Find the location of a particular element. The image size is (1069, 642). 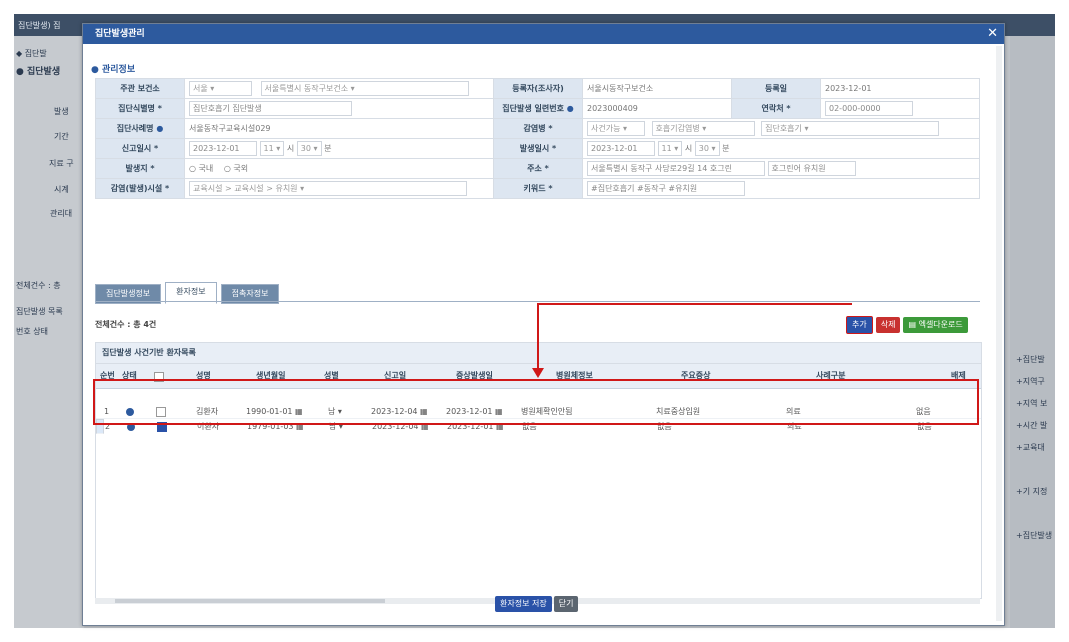

facility-label: 감염(발생)시설 * is located at coordinates (140, 188).